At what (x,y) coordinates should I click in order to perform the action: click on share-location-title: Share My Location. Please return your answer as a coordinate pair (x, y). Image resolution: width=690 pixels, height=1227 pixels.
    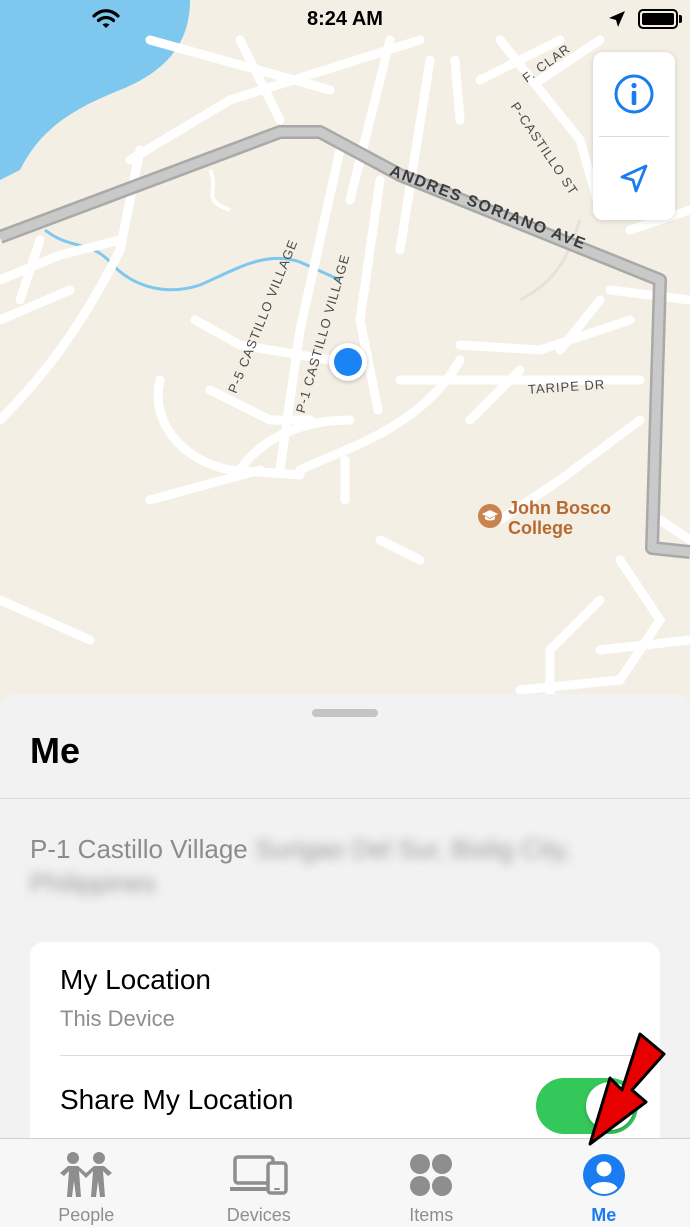
    Looking at the image, I should click on (177, 1099).